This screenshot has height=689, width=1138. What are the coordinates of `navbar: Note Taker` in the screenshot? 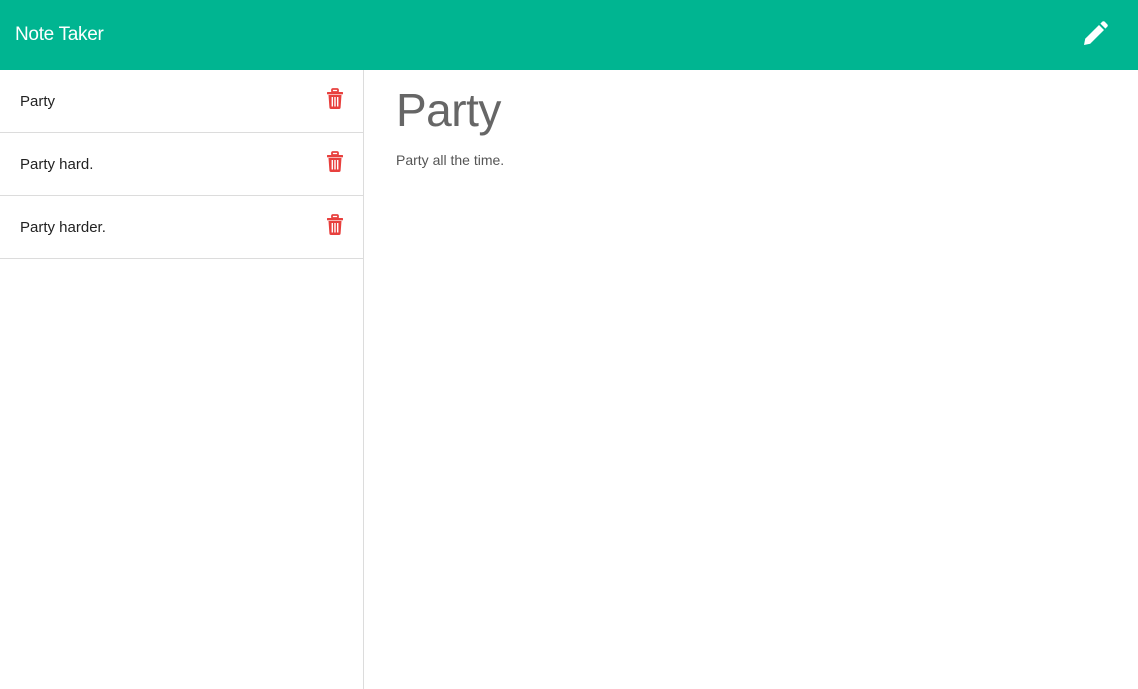 It's located at (569, 35).